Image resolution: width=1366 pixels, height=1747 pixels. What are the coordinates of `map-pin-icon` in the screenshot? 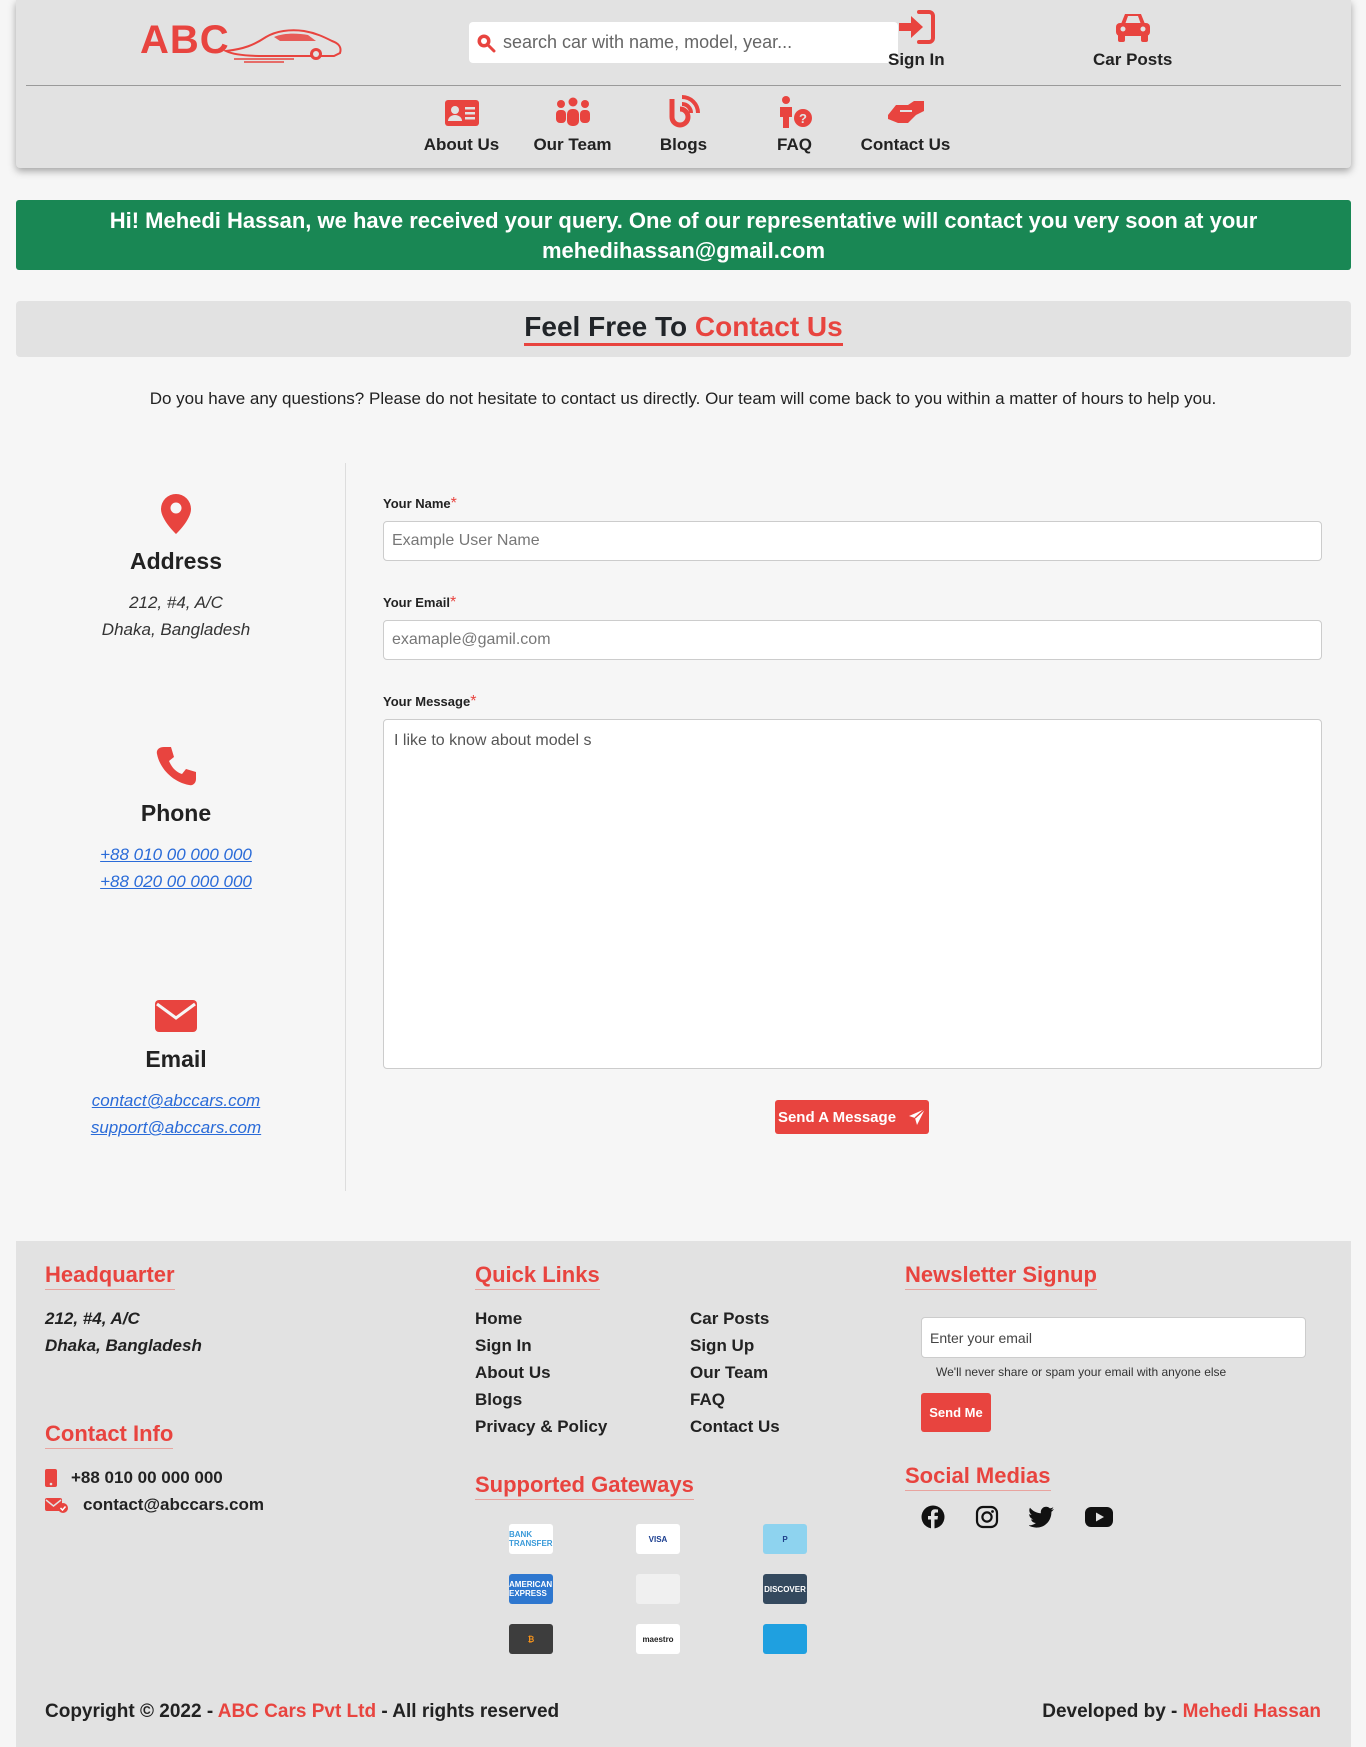 It's located at (176, 514).